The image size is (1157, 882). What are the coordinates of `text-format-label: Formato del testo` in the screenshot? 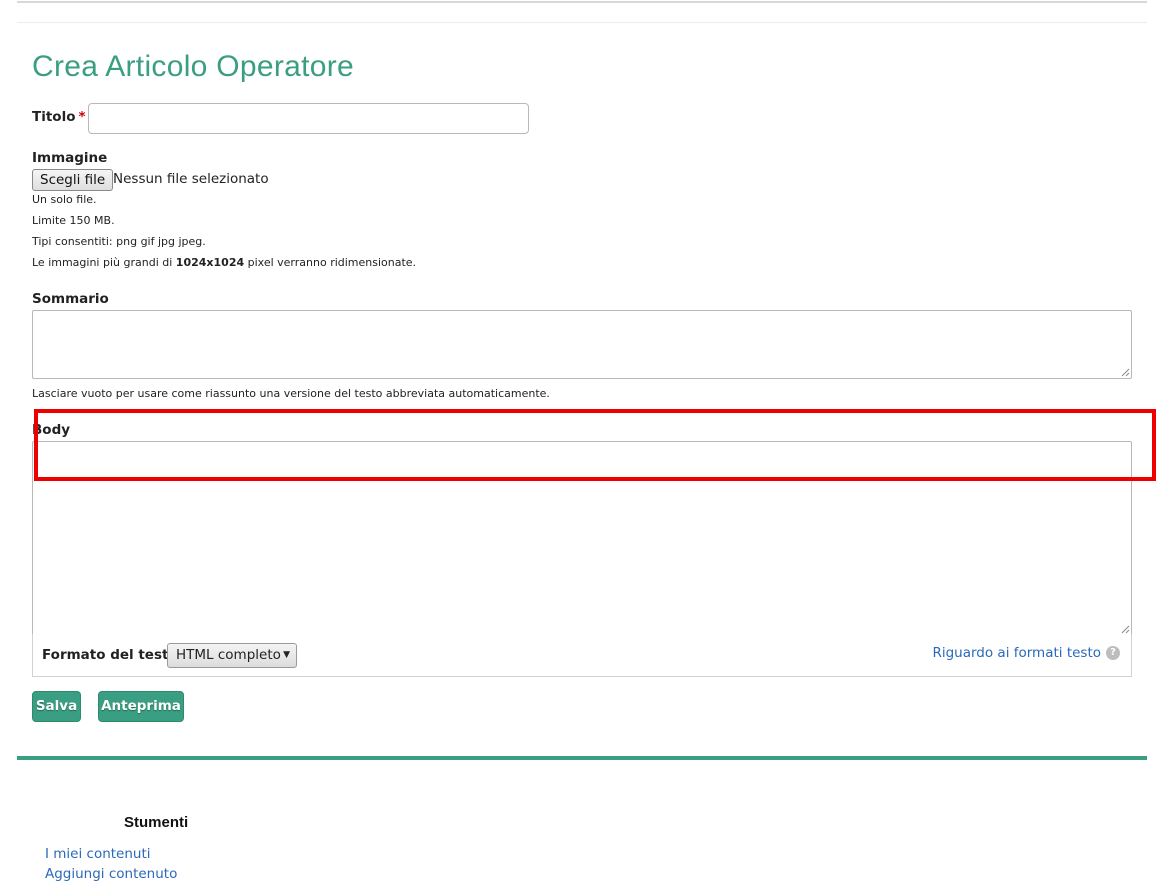 It's located at (110, 655).